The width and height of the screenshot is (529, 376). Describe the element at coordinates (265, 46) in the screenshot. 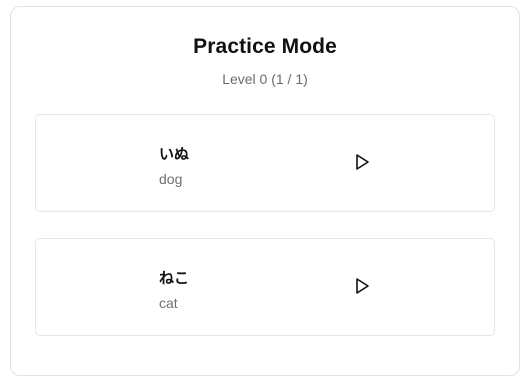

I see `page-title: Practice Mode` at that location.